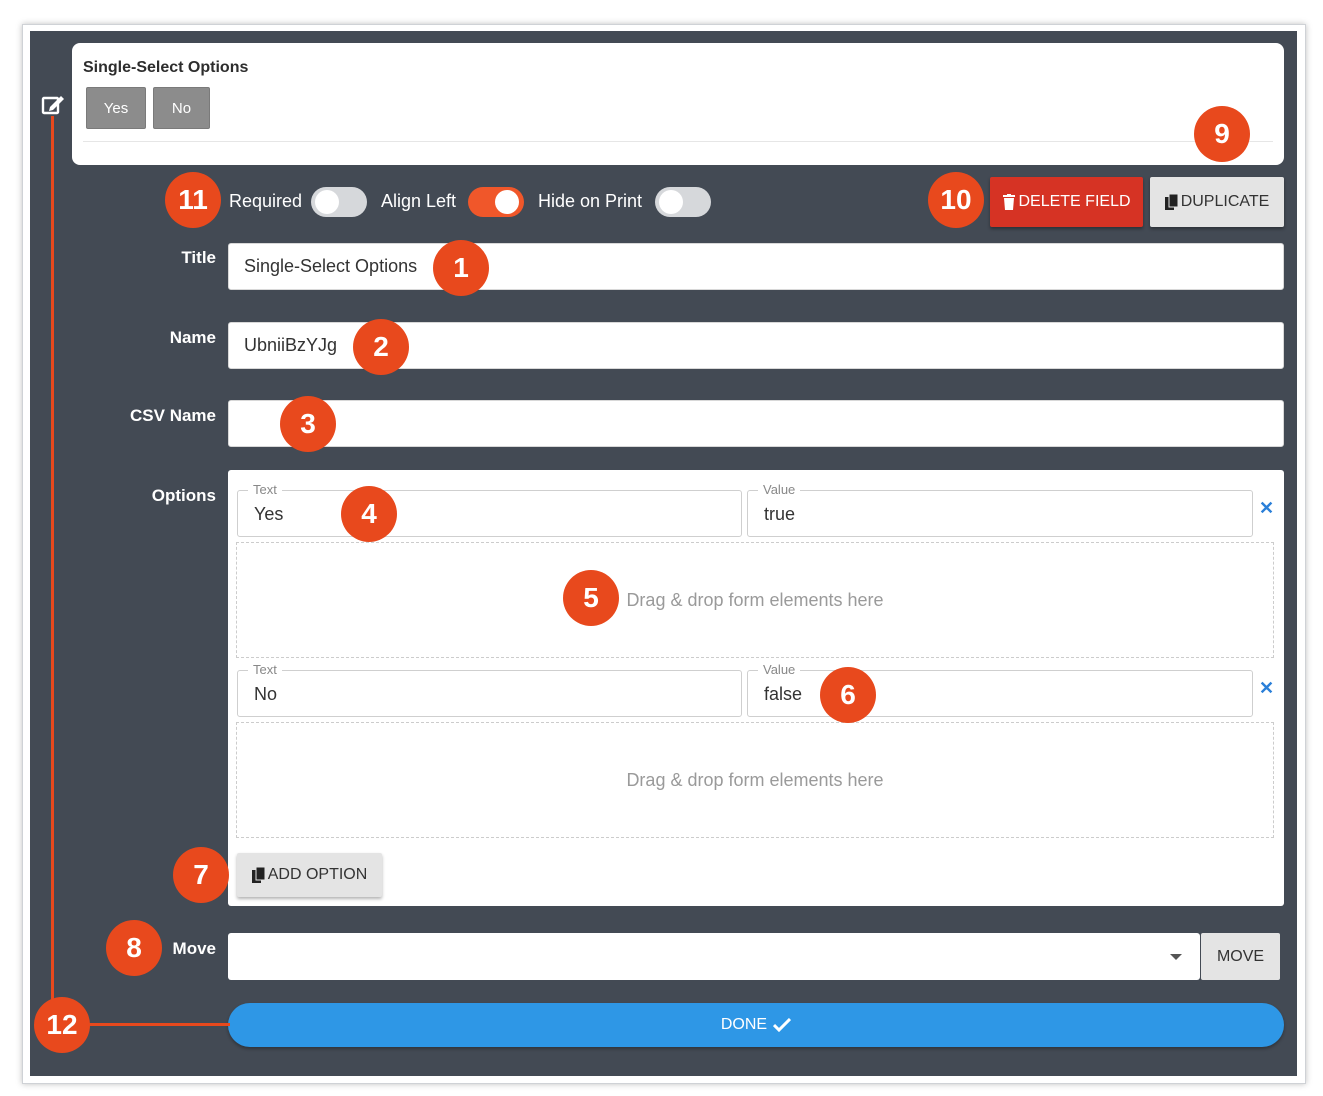  Describe the element at coordinates (782, 1025) in the screenshot. I see `check-icon` at that location.